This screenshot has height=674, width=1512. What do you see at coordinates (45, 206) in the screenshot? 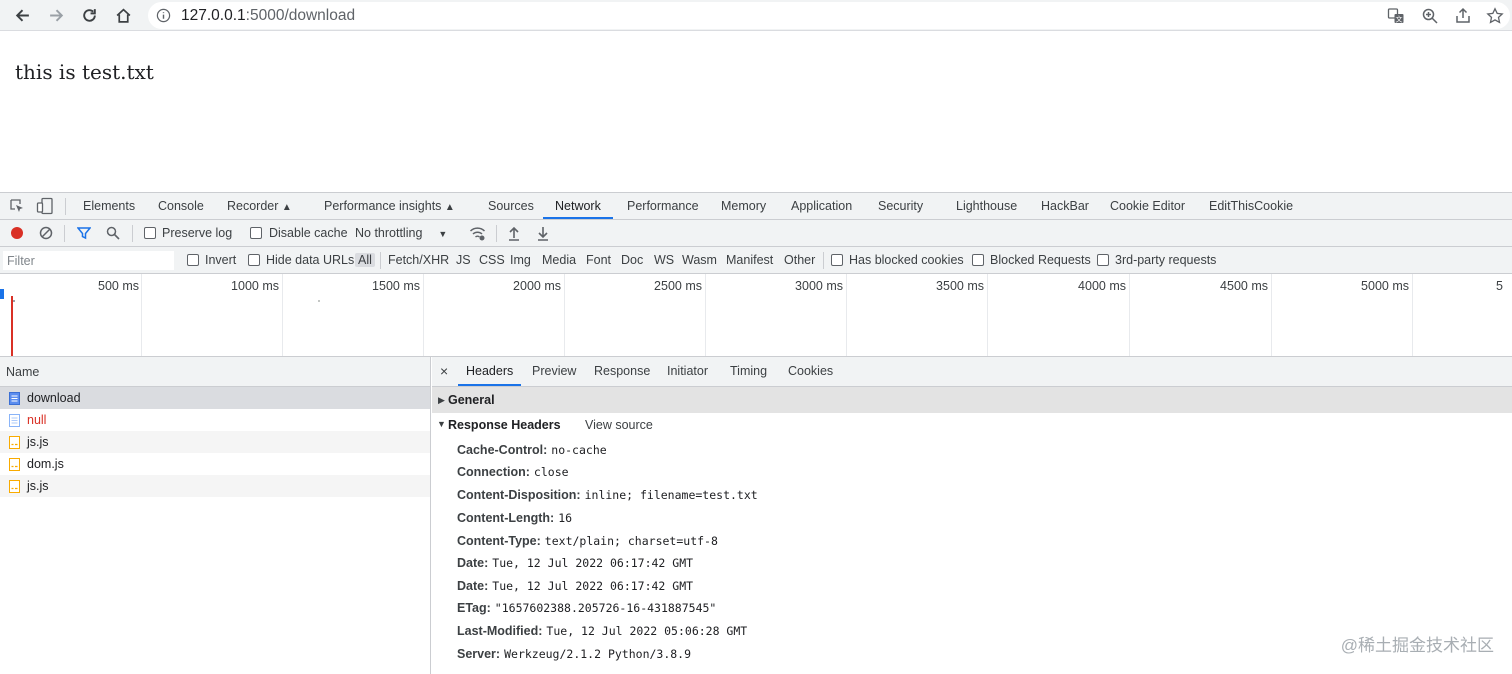
I see `device-toolbar-icon` at bounding box center [45, 206].